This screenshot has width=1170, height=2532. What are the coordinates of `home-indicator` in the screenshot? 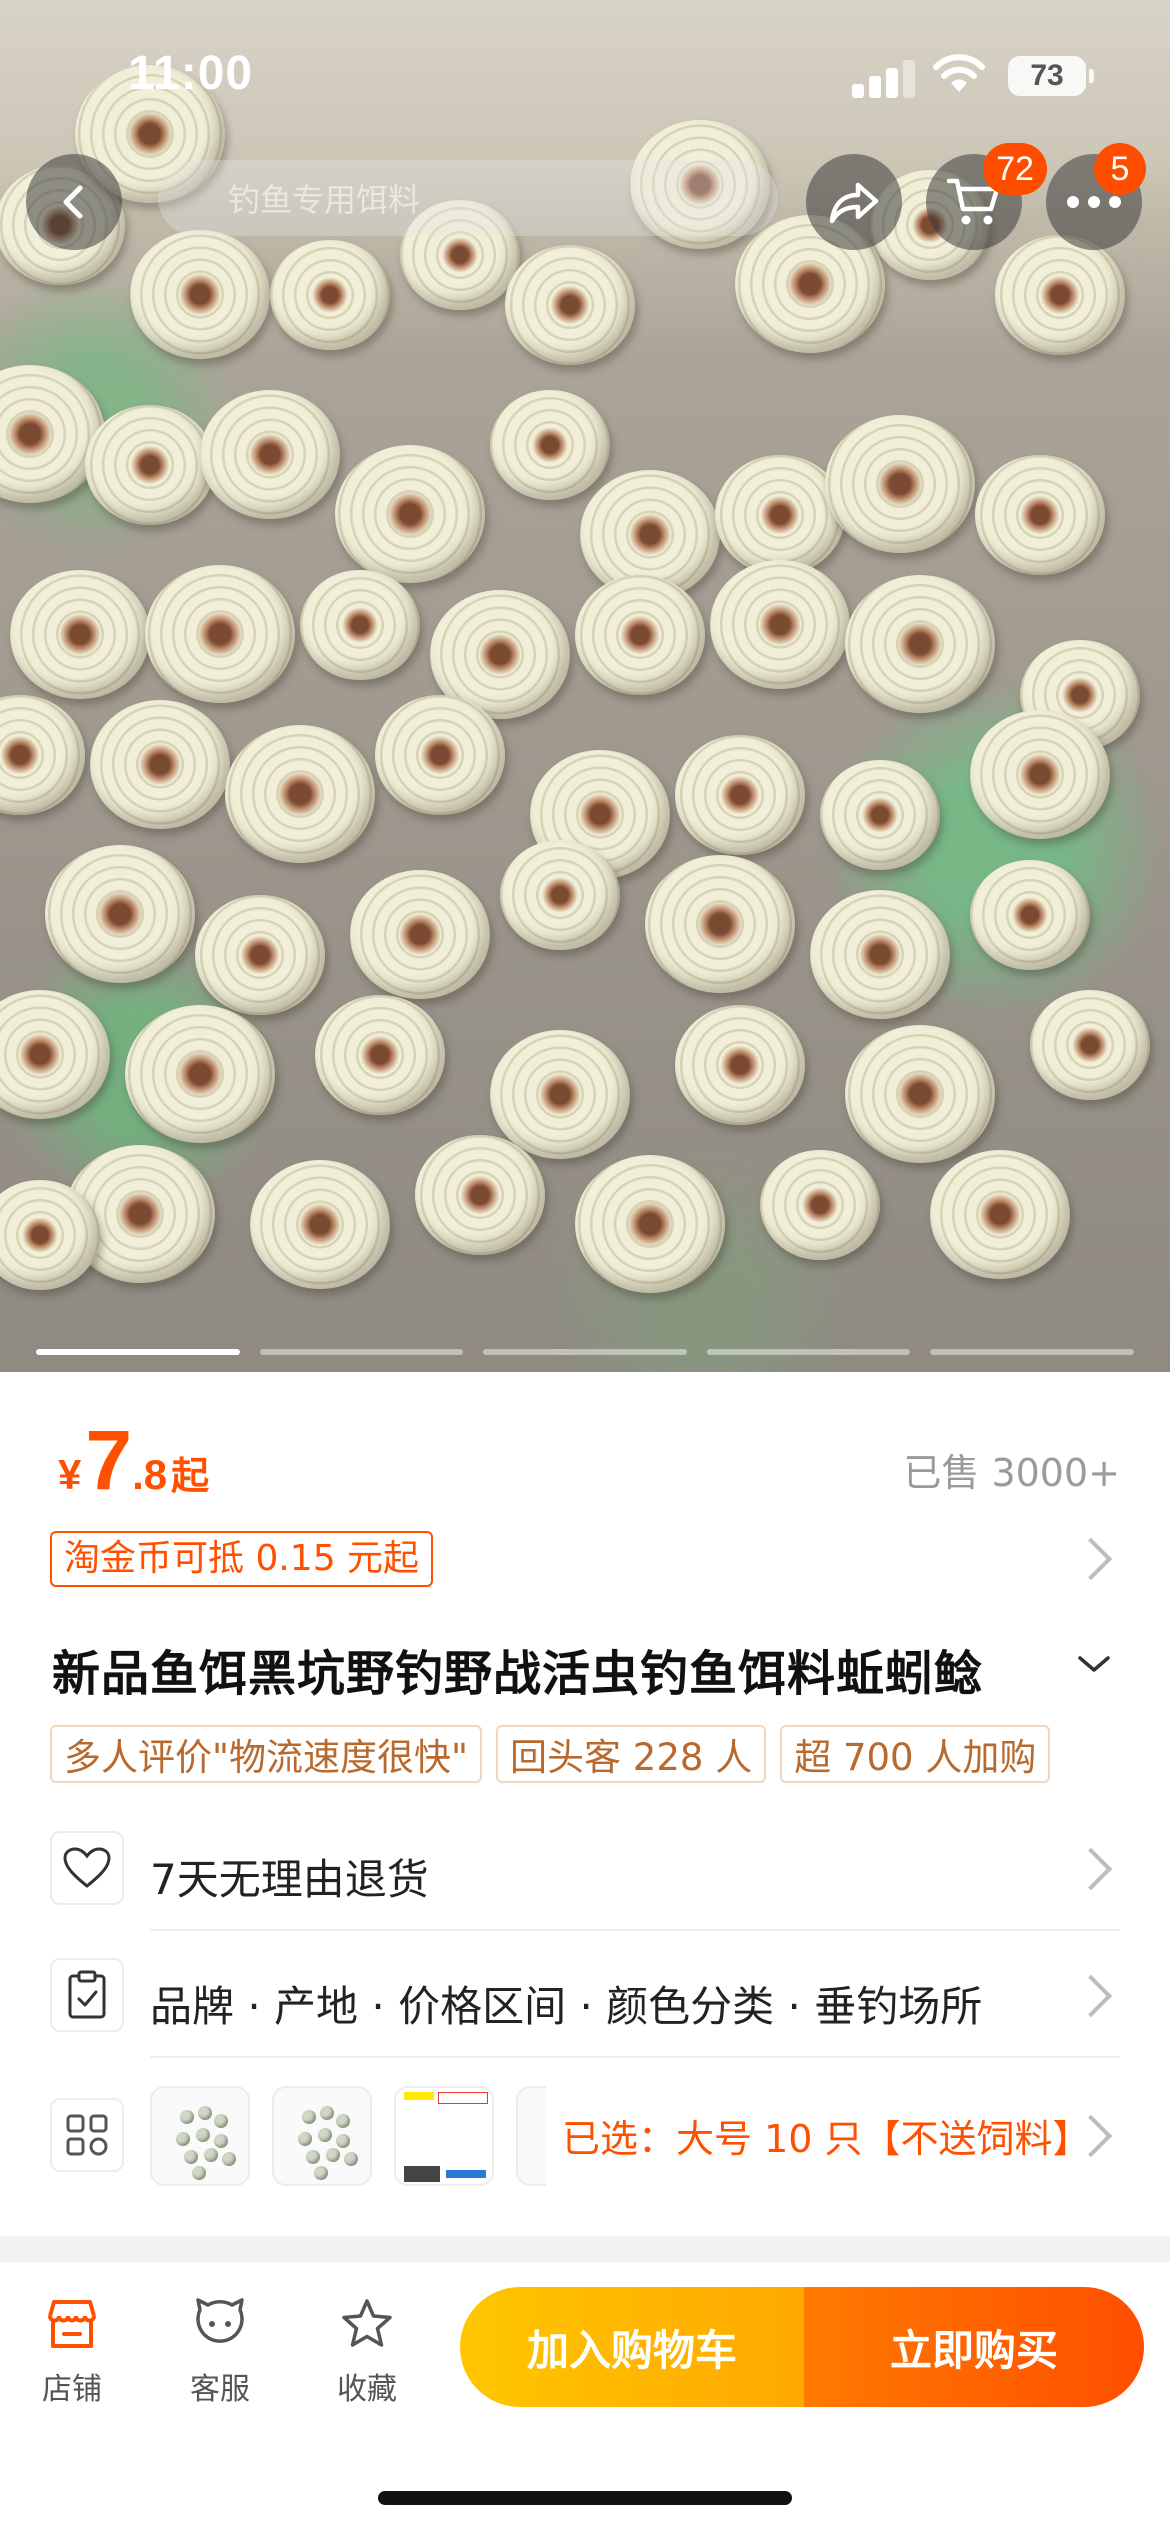 It's located at (585, 2498).